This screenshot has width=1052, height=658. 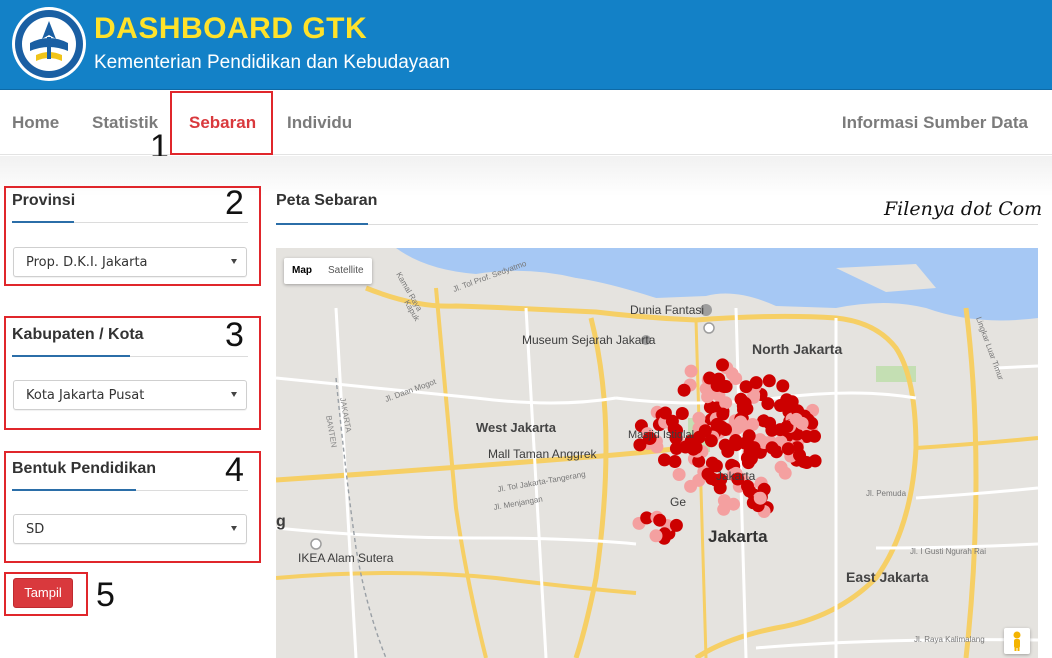 What do you see at coordinates (331, 432) in the screenshot?
I see `map-label: BANTEN` at bounding box center [331, 432].